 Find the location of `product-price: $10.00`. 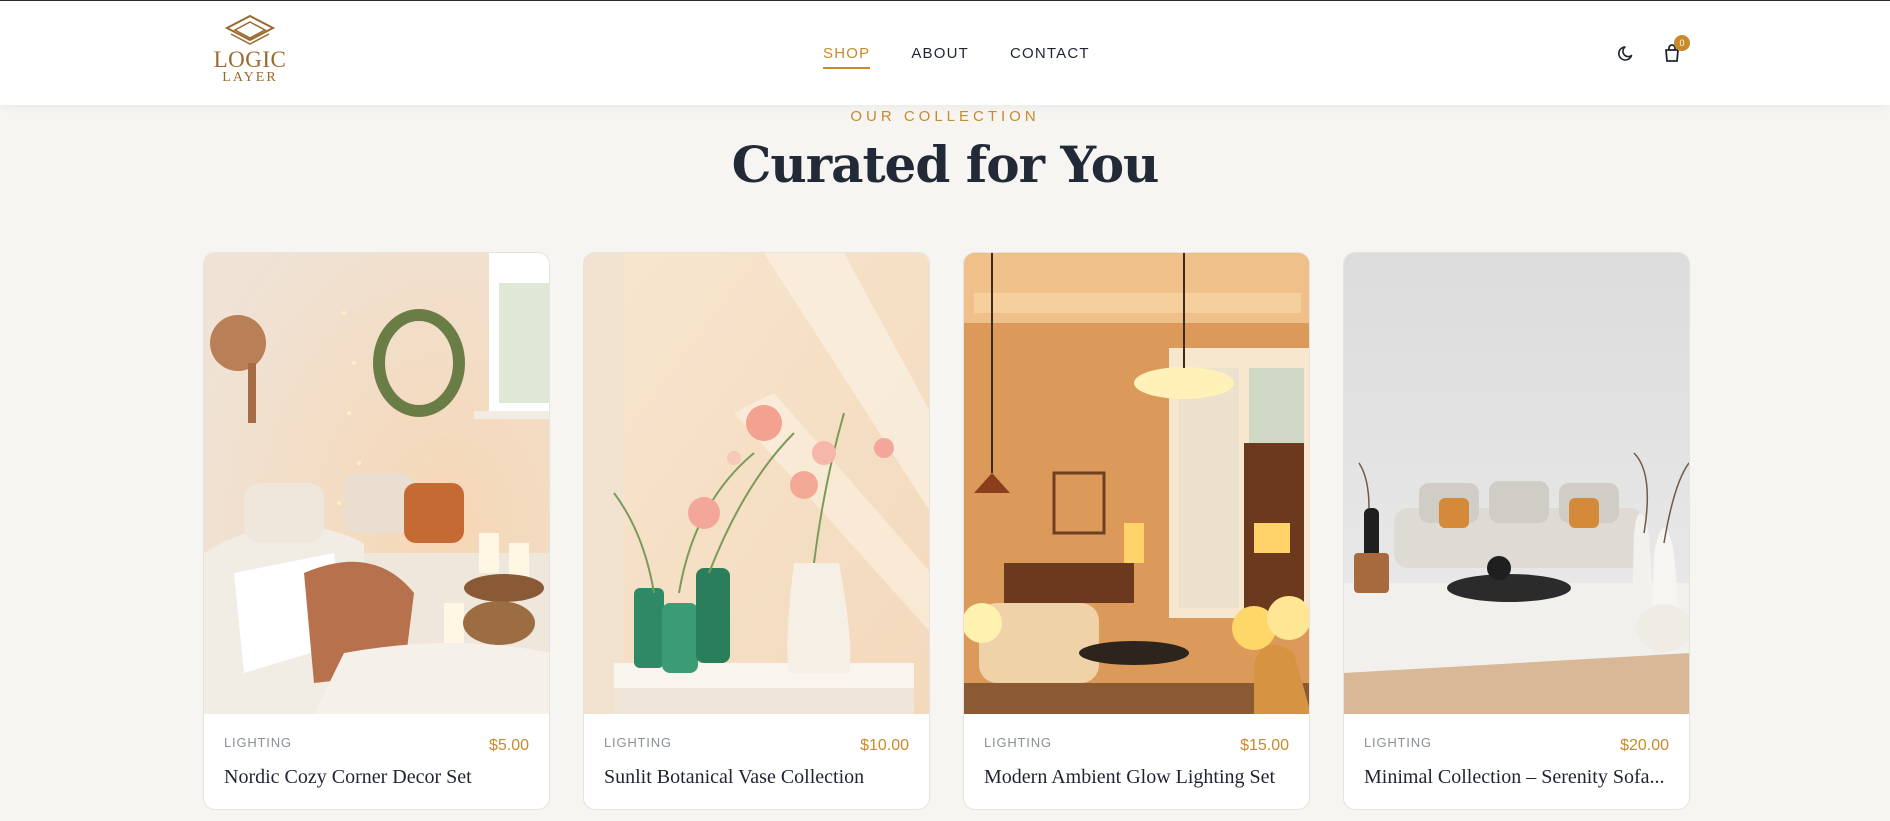

product-price: $10.00 is located at coordinates (884, 745).